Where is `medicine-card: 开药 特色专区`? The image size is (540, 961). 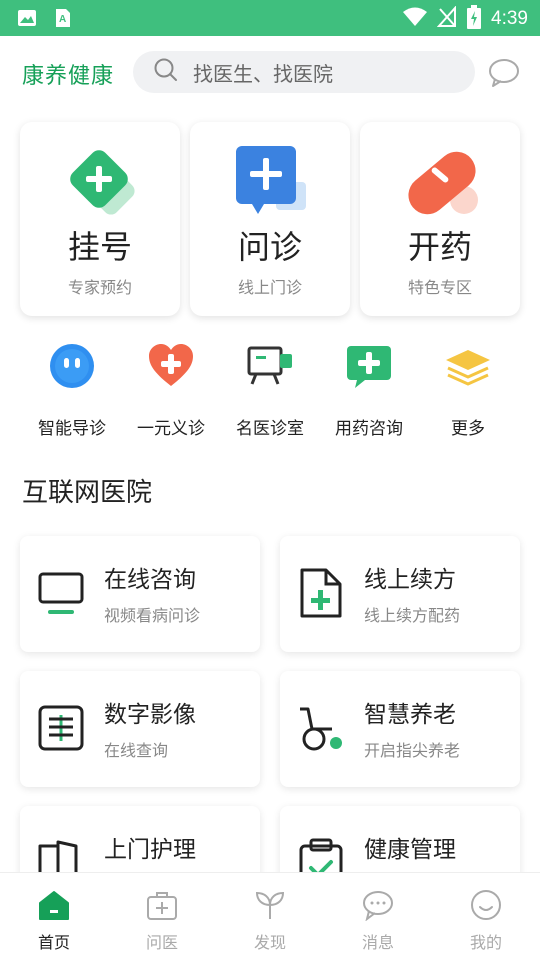
medicine-card: 开药 特色专区 is located at coordinates (440, 219).